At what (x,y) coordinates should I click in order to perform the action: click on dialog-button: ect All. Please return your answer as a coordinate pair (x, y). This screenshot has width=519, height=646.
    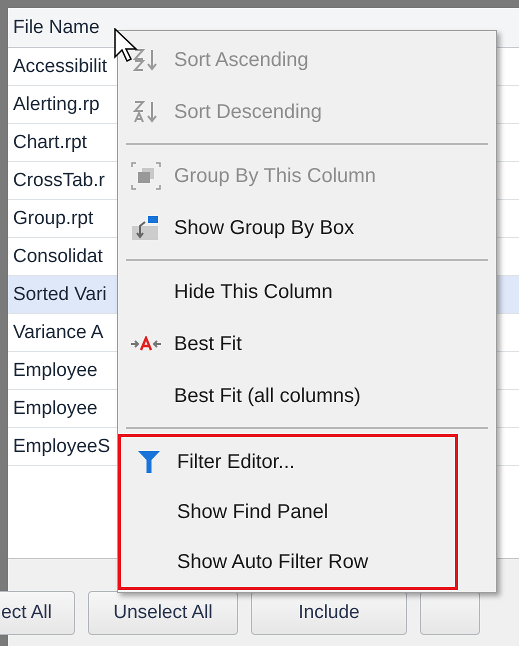
    Looking at the image, I should click on (37, 613).